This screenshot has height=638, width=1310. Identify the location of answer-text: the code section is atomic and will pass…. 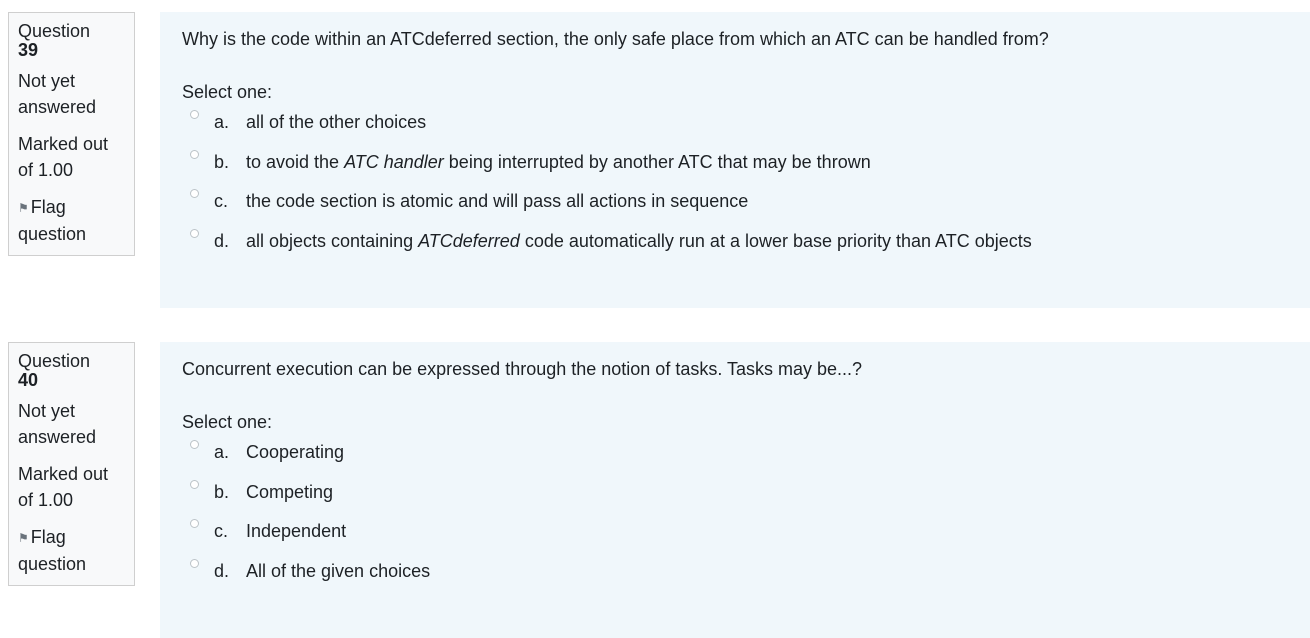
(497, 201).